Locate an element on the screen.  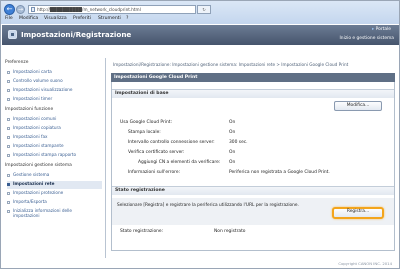
sidebar-item-paper: Impostazioni carta is located at coordinates (54, 73).